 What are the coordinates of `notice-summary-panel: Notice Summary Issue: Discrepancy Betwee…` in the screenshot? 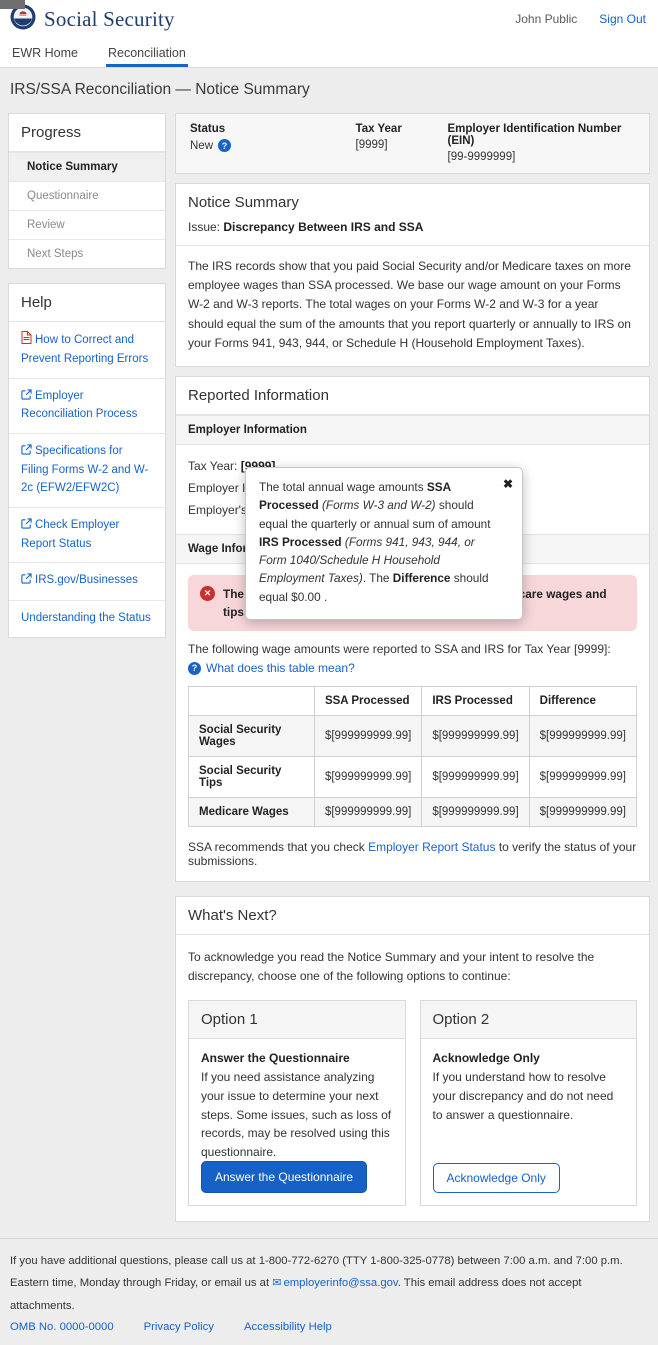 It's located at (412, 275).